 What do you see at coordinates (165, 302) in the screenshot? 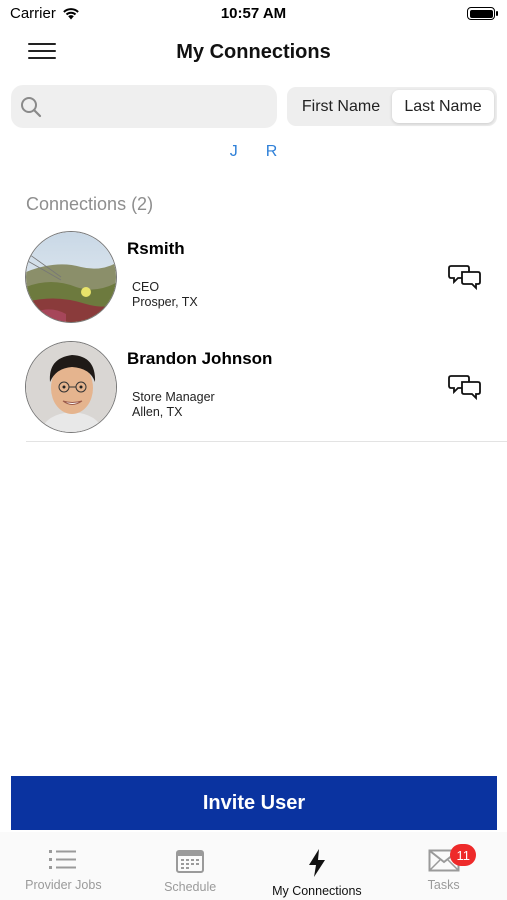
I see `connection-location: Prosper, TX` at bounding box center [165, 302].